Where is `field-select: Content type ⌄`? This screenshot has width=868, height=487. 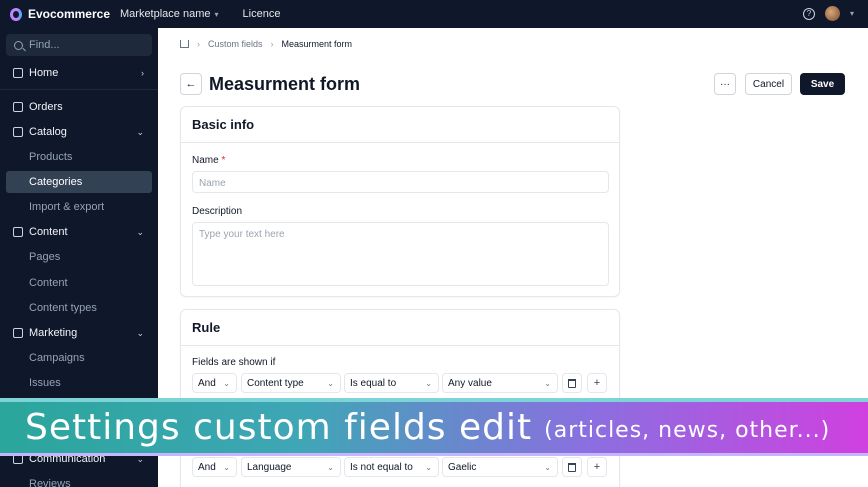 field-select: Content type ⌄ is located at coordinates (291, 383).